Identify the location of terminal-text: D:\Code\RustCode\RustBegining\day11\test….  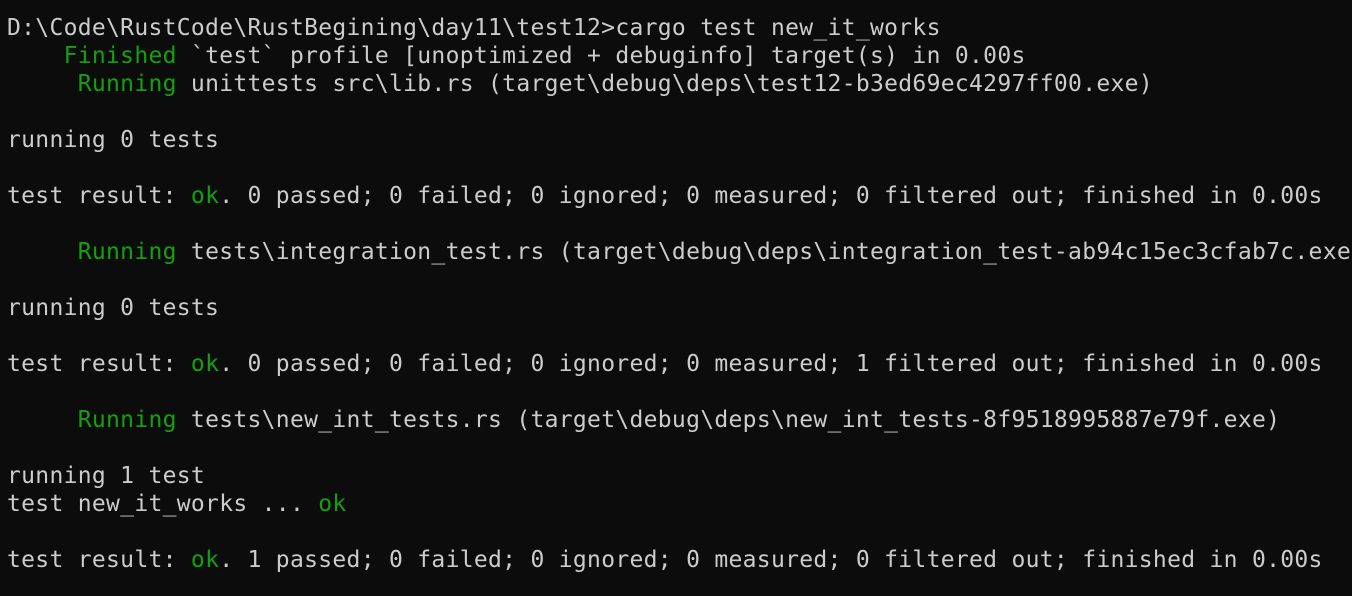
(474, 28).